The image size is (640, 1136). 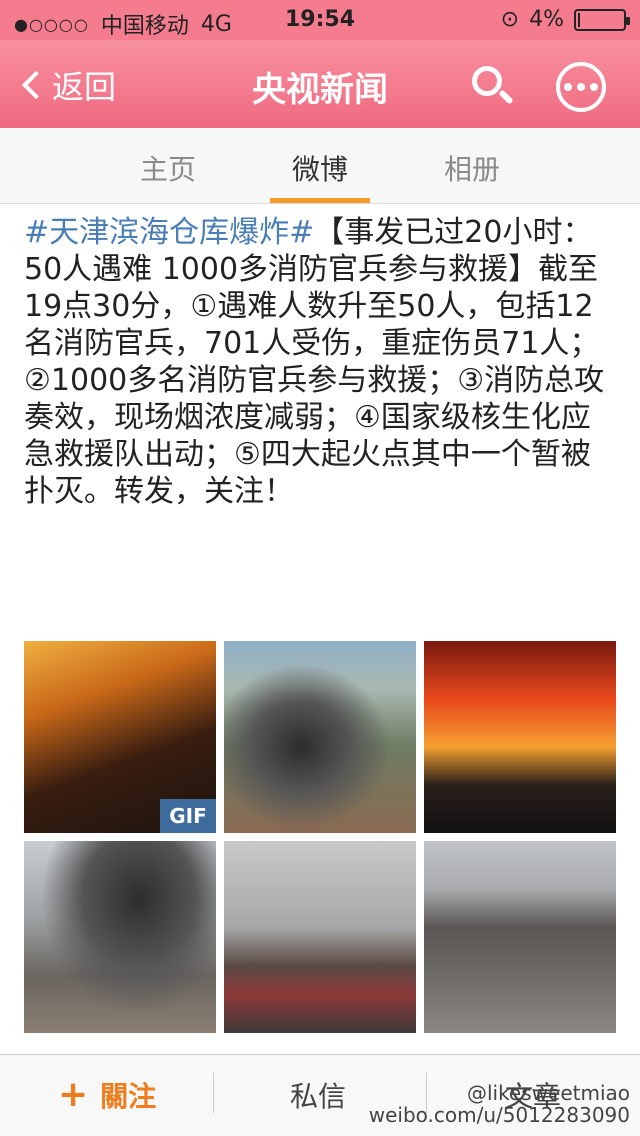 What do you see at coordinates (320, 200) in the screenshot?
I see `active-tab-indicator` at bounding box center [320, 200].